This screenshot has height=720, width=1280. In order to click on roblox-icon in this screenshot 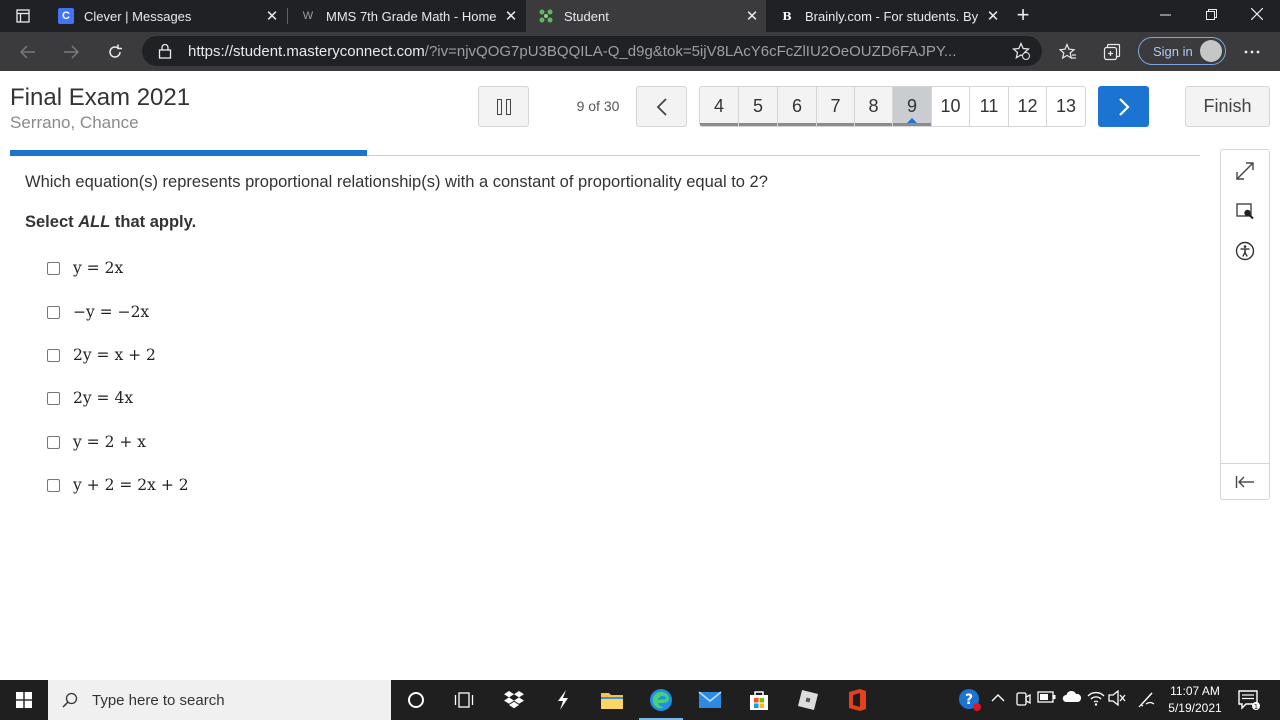, I will do `click(808, 700)`.